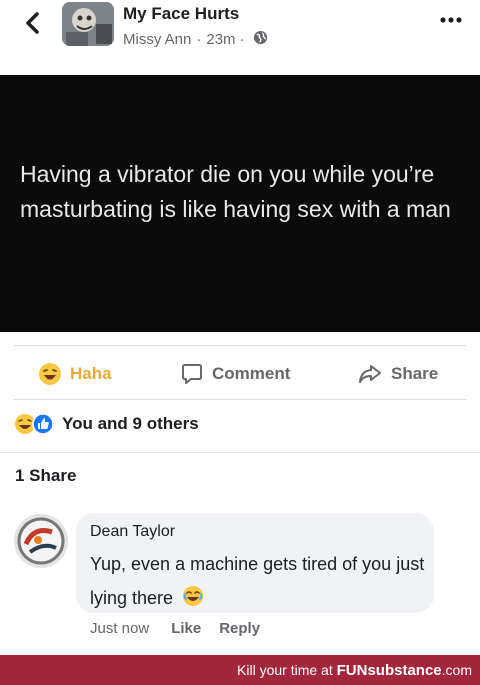 This screenshot has height=685, width=480. I want to click on reactions-text: You and 9 others, so click(130, 423).